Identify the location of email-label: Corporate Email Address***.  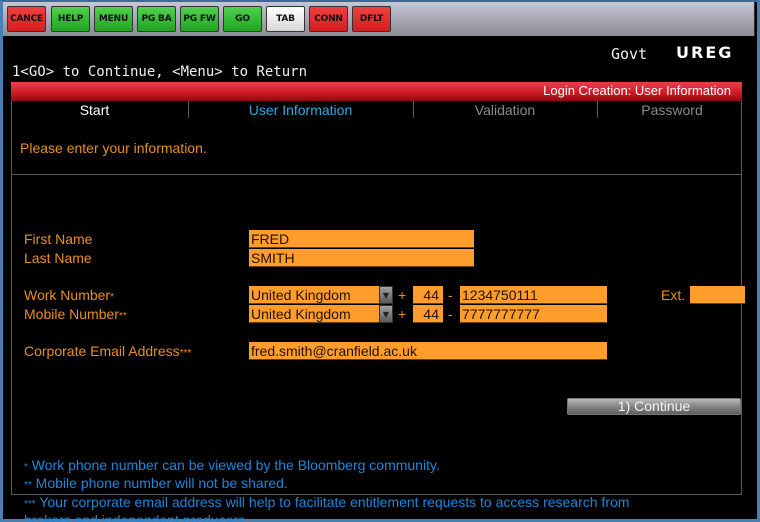
(107, 352).